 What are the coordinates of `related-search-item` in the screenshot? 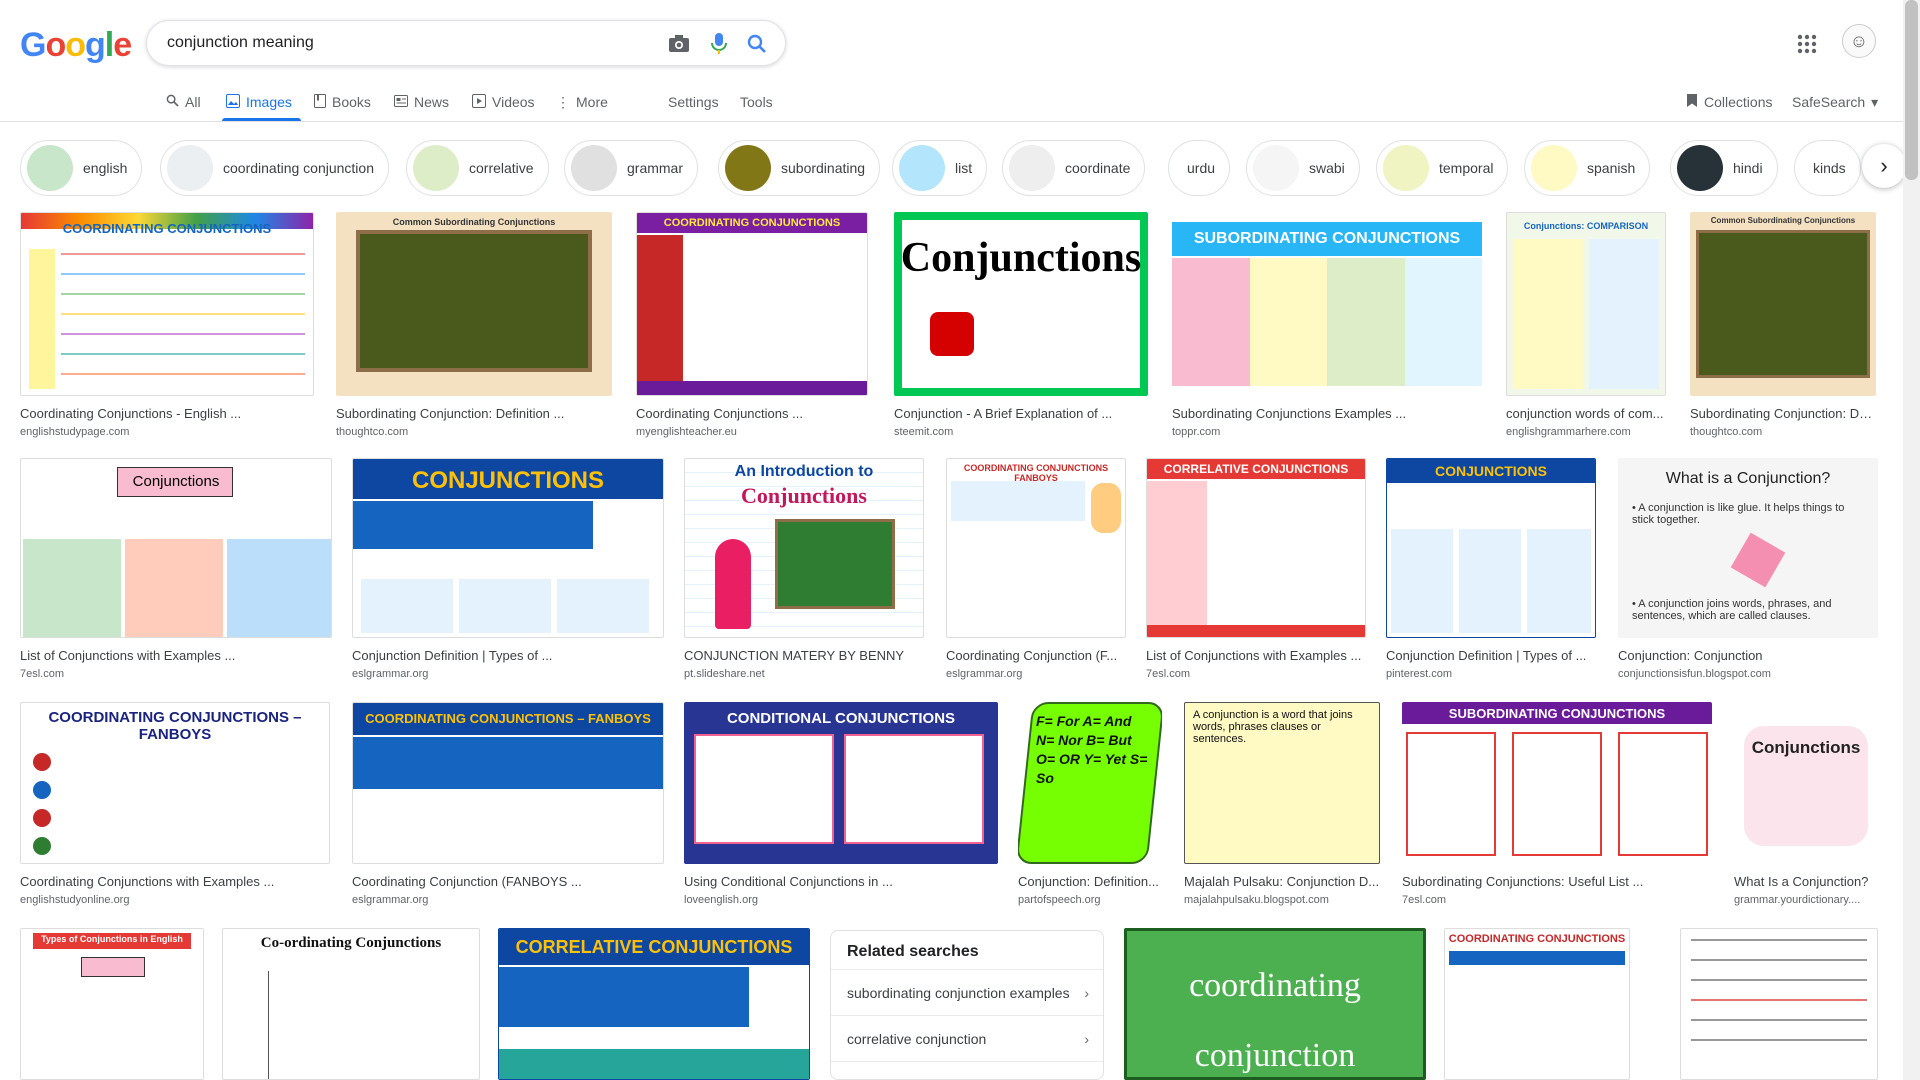 It's located at (967, 1070).